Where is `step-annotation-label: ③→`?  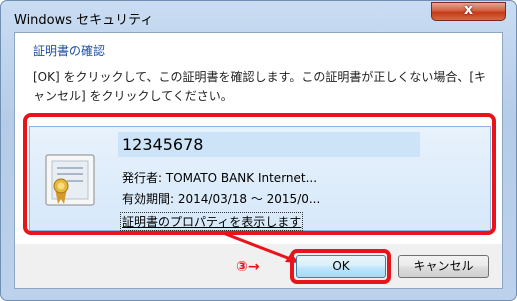 step-annotation-label: ③→ is located at coordinates (248, 267).